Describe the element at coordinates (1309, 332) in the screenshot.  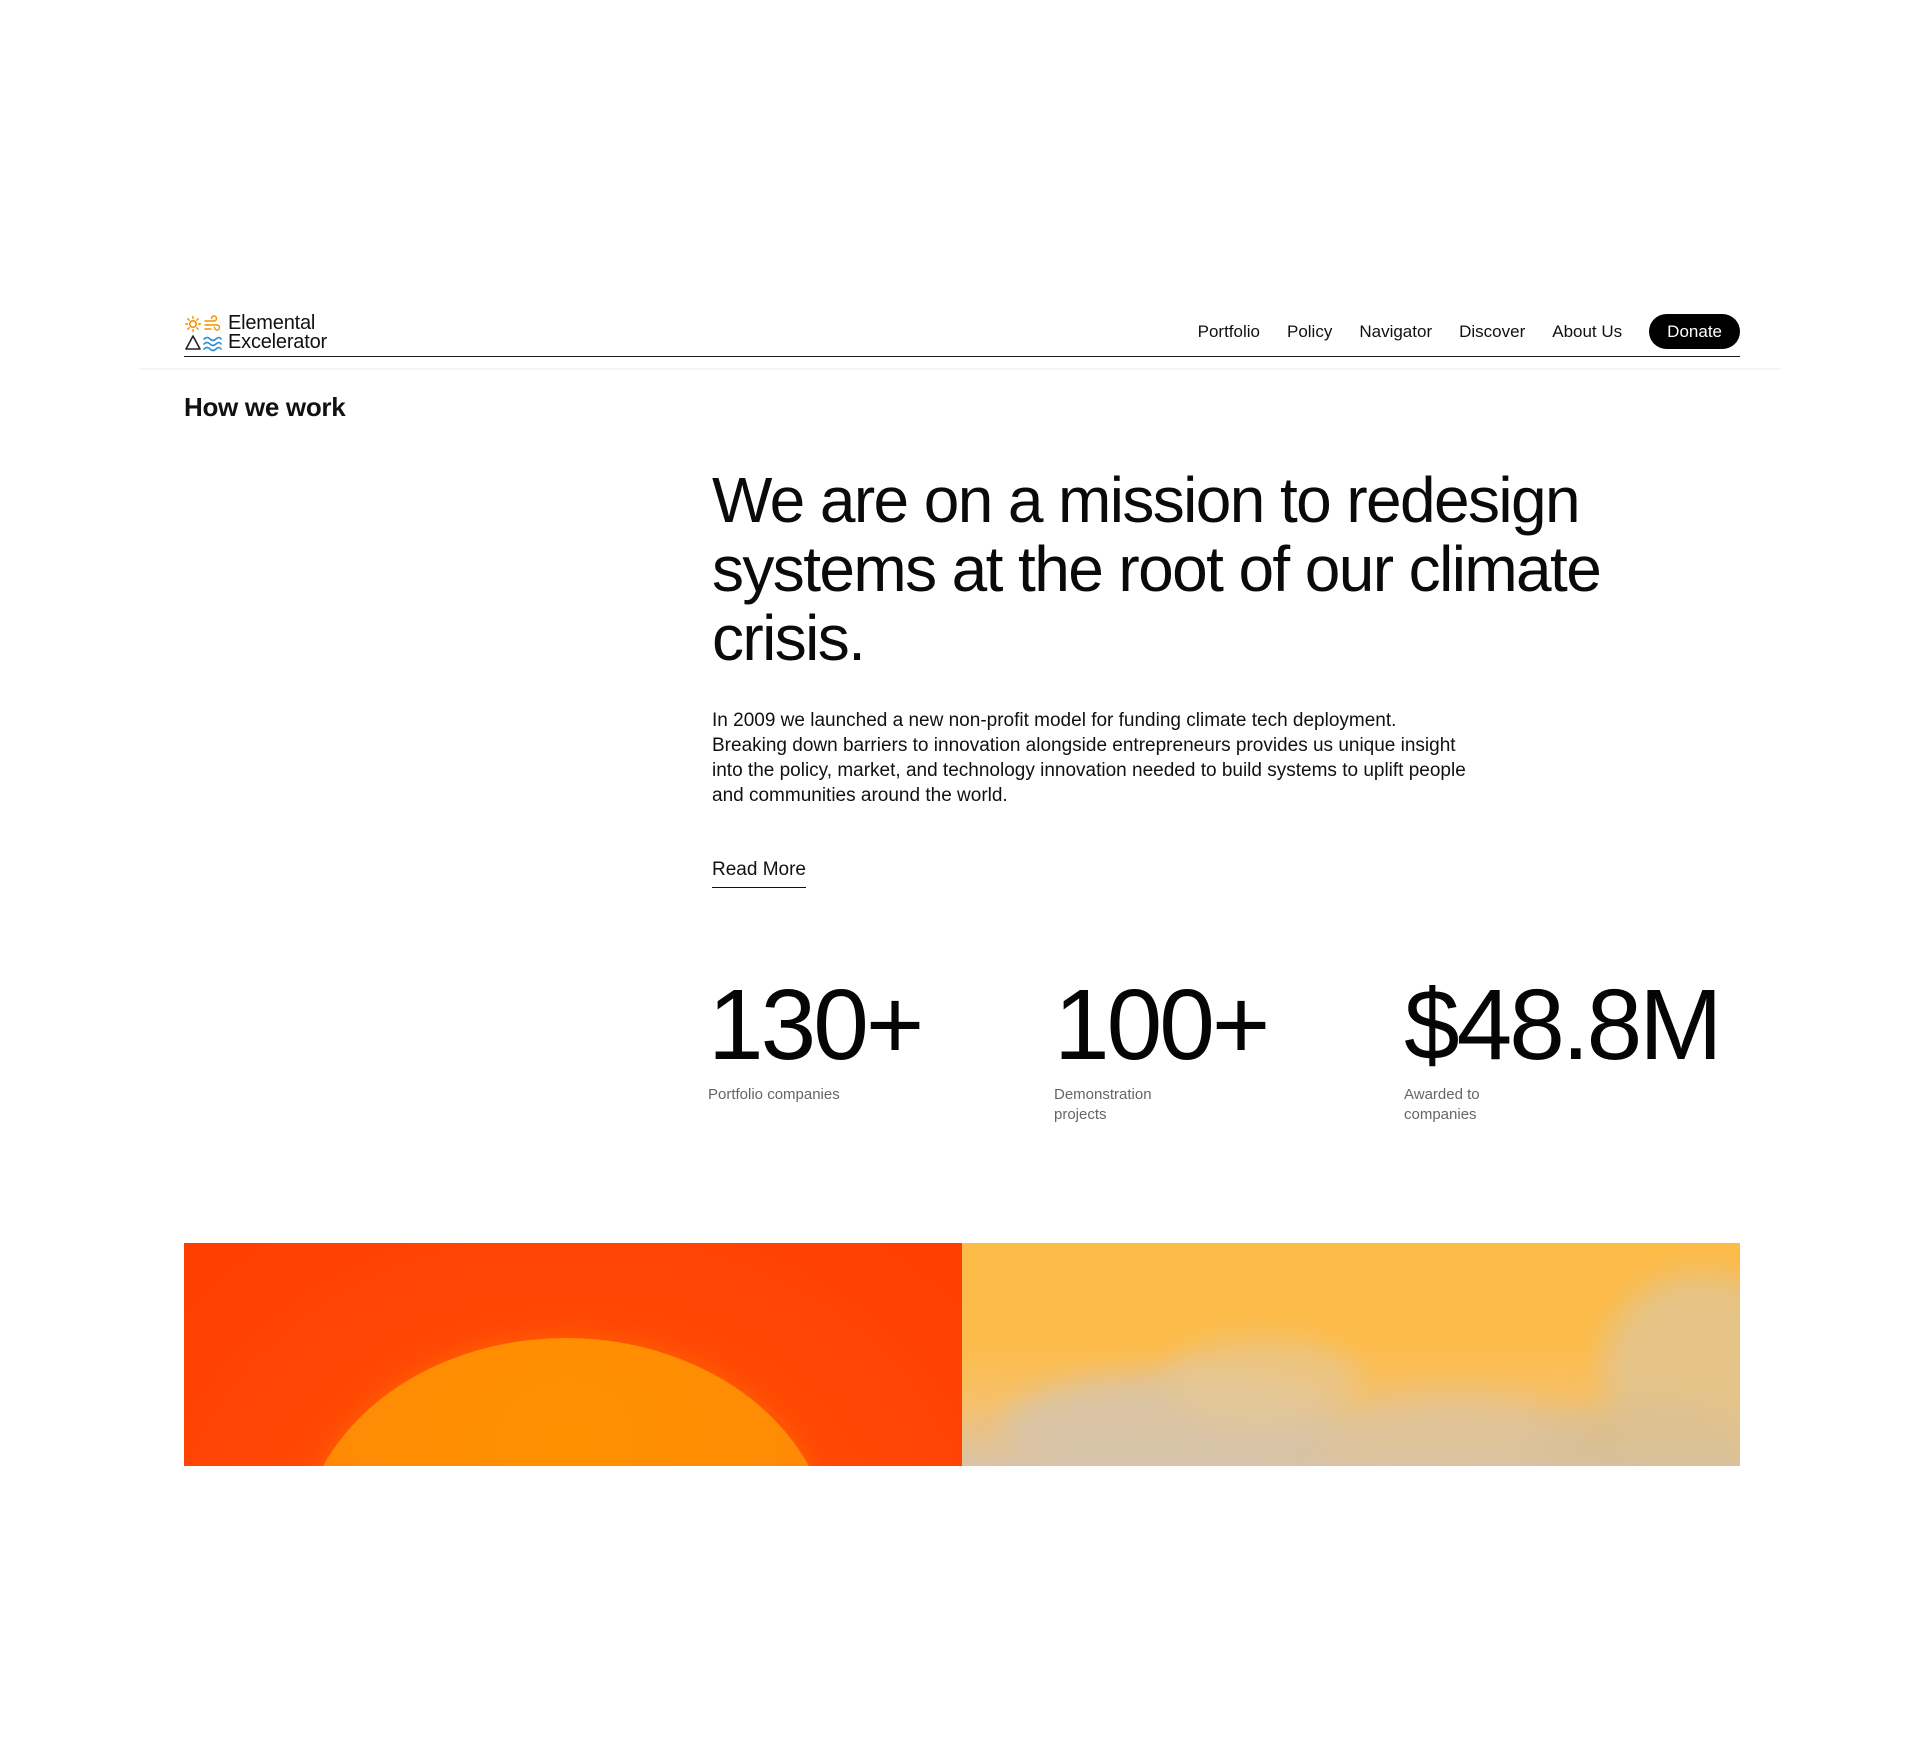
I see `nav-policy: Policy` at that location.